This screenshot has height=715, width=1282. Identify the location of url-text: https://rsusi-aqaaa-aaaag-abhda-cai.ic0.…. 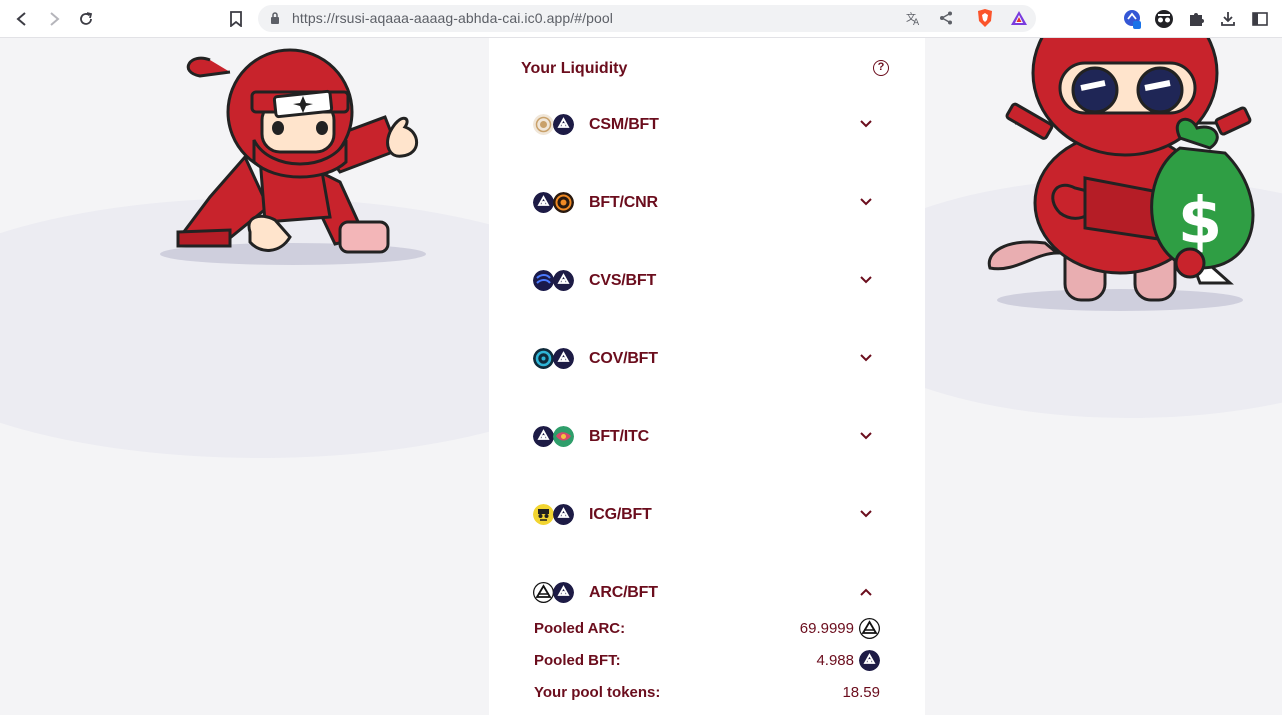
(452, 18).